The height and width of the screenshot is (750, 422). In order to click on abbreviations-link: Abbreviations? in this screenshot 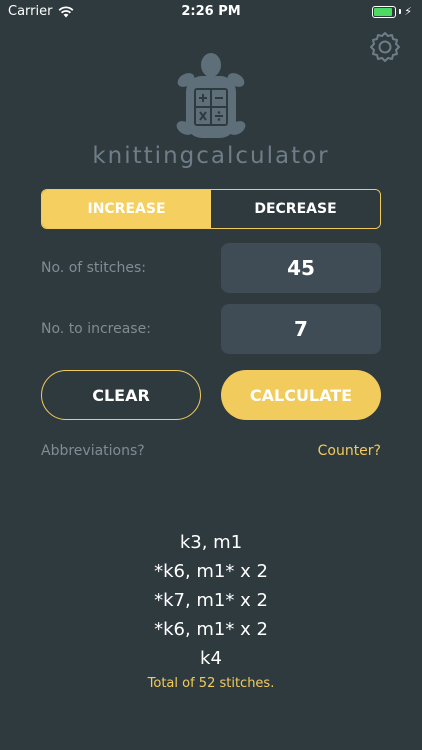, I will do `click(93, 451)`.